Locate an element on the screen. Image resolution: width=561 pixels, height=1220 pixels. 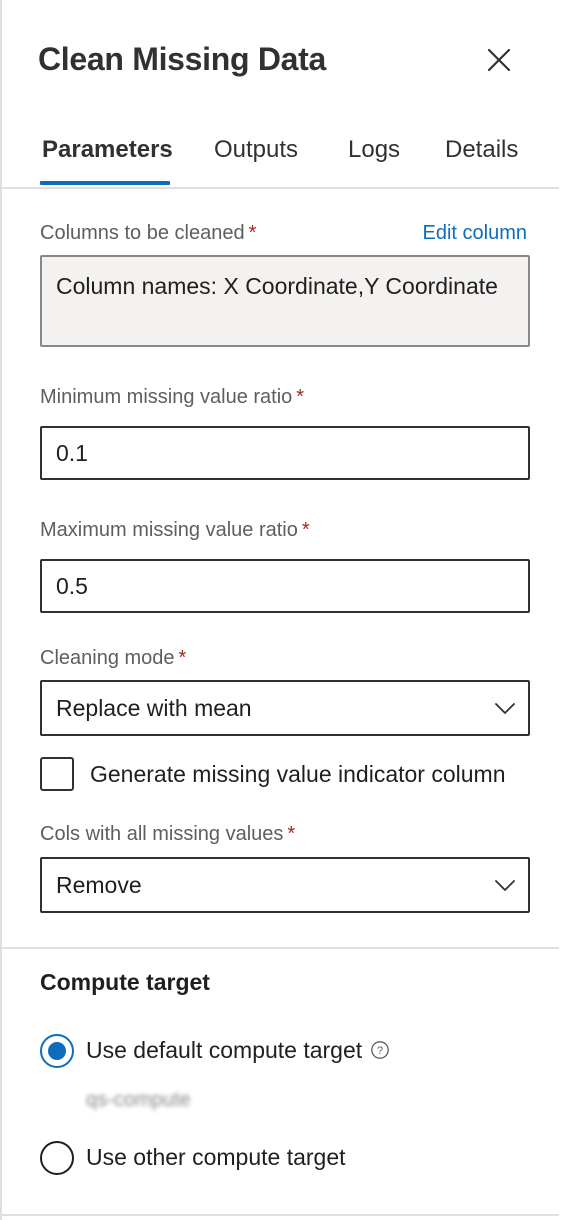
columns-value-box: Column names: X Coordinate,Y Coordinate is located at coordinates (285, 301).